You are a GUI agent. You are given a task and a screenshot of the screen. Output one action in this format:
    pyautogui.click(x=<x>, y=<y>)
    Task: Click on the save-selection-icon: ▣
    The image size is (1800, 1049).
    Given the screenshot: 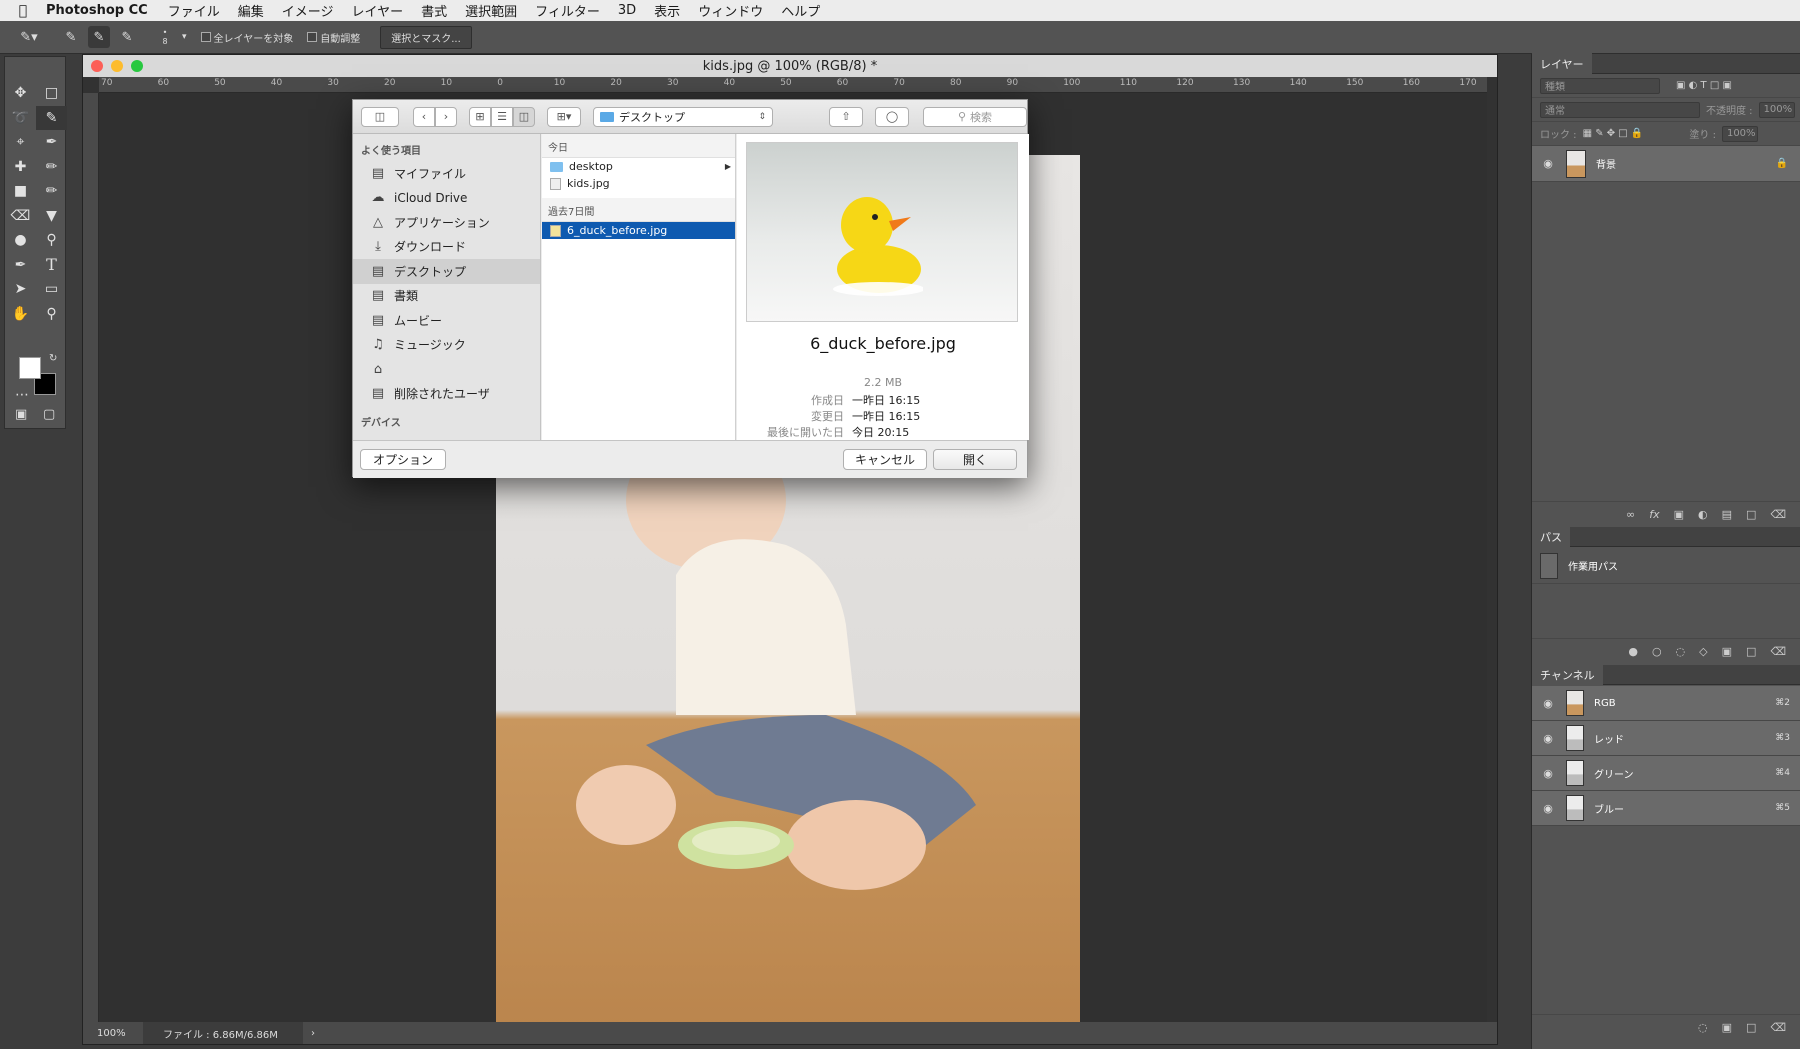 What is the action you would take?
    pyautogui.click(x=1727, y=1027)
    